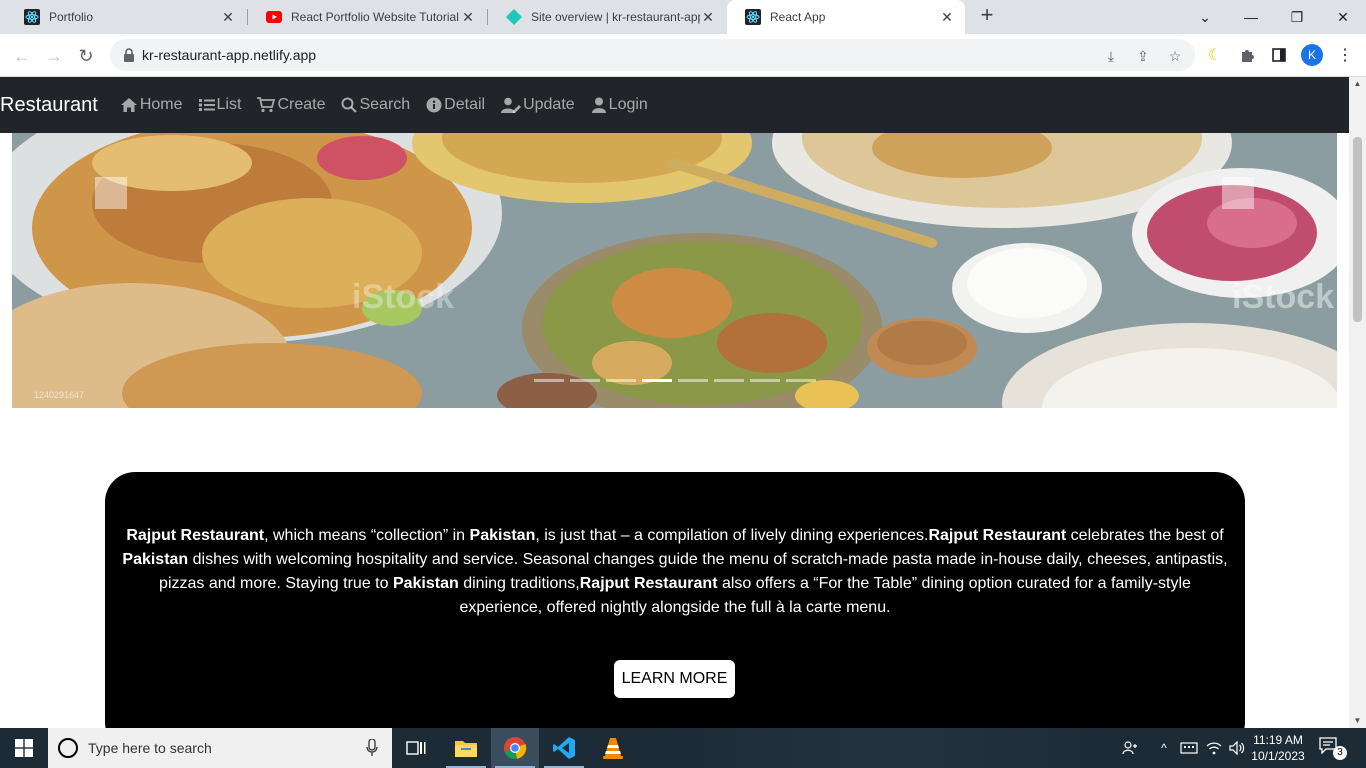  Describe the element at coordinates (206, 105) in the screenshot. I see `list-icon` at that location.